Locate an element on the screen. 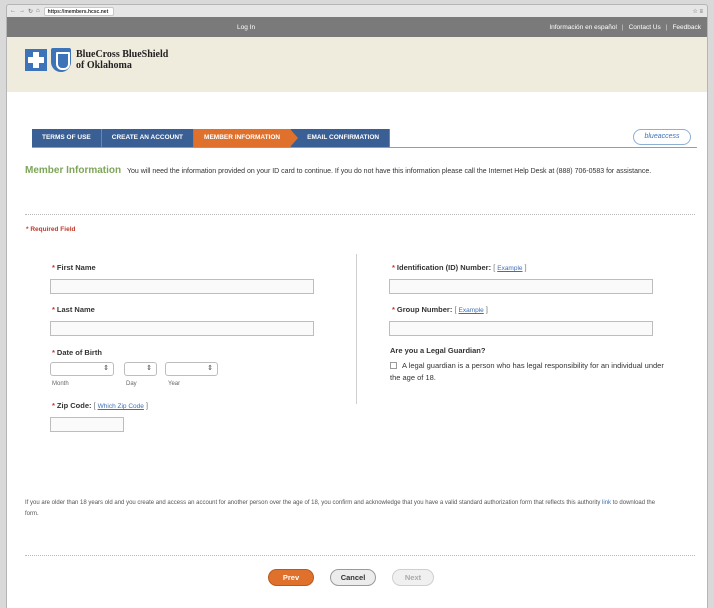 Image resolution: width=714 pixels, height=608 pixels. legal-guardian-question: Are you a Legal Guardian? is located at coordinates (438, 350).